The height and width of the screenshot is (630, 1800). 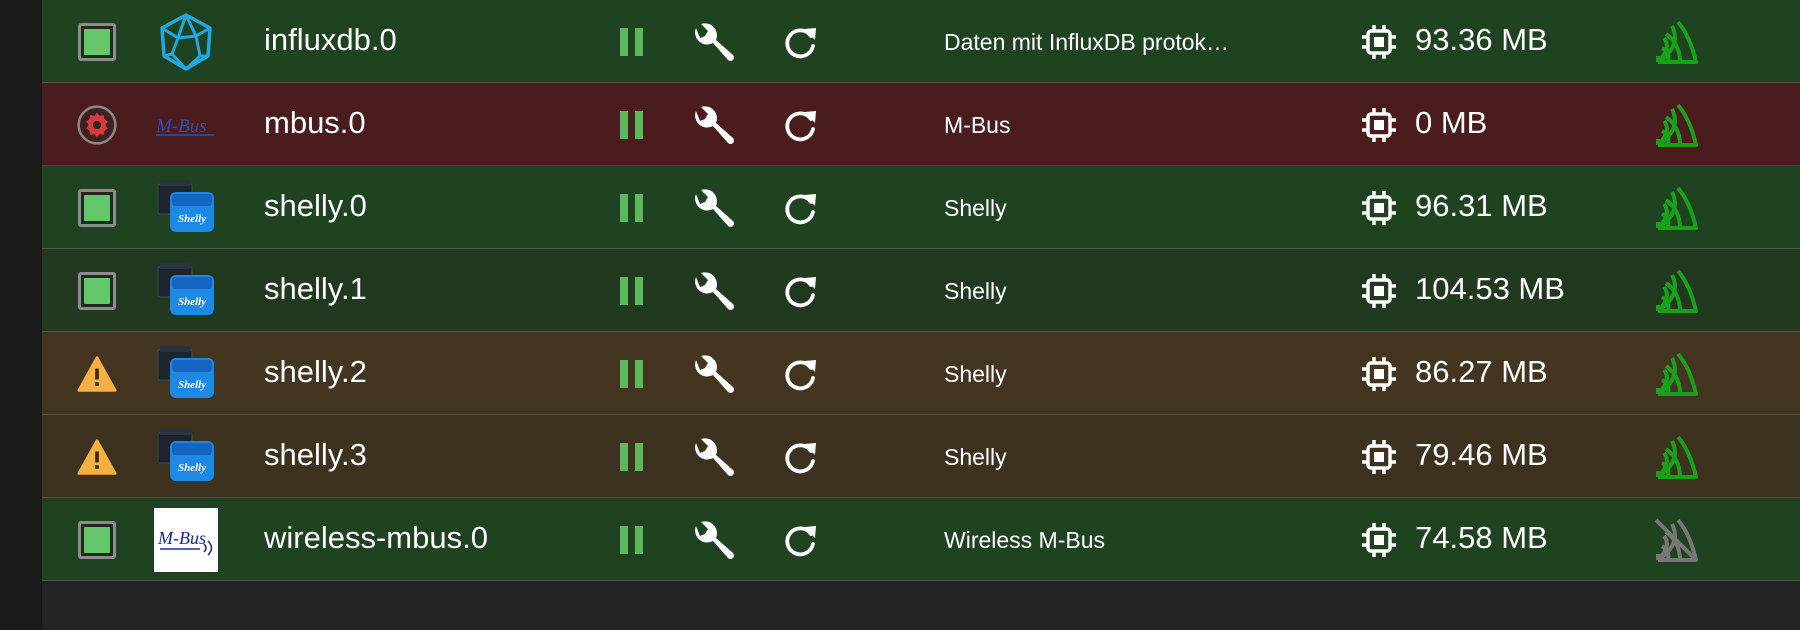 What do you see at coordinates (330, 39) in the screenshot?
I see `instance-name: influxdb.0` at bounding box center [330, 39].